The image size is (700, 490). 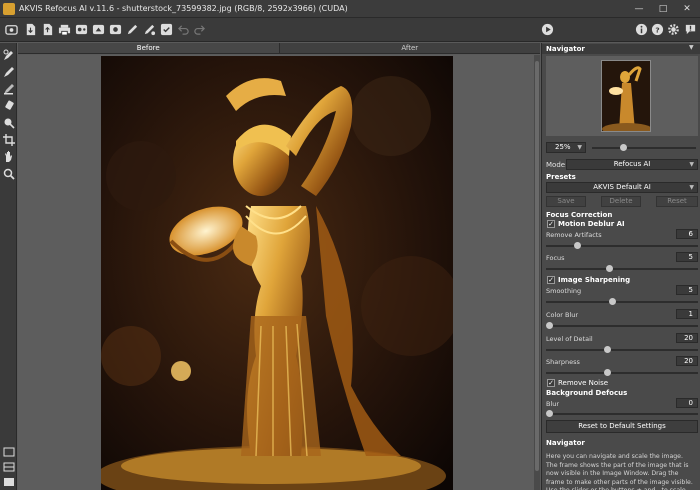 What do you see at coordinates (8, 466) in the screenshot?
I see `split-view-icon` at bounding box center [8, 466].